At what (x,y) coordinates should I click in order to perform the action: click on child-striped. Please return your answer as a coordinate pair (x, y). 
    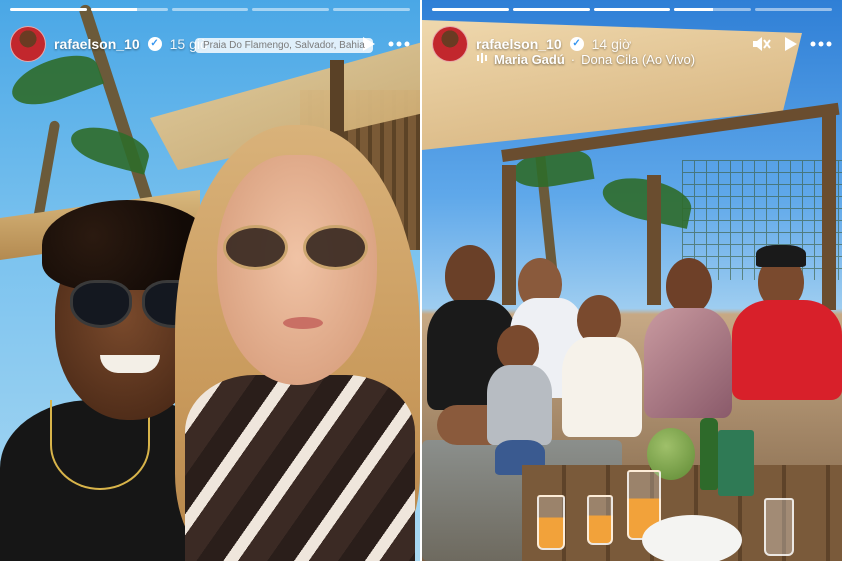
    Looking at the image, I should click on (522, 400).